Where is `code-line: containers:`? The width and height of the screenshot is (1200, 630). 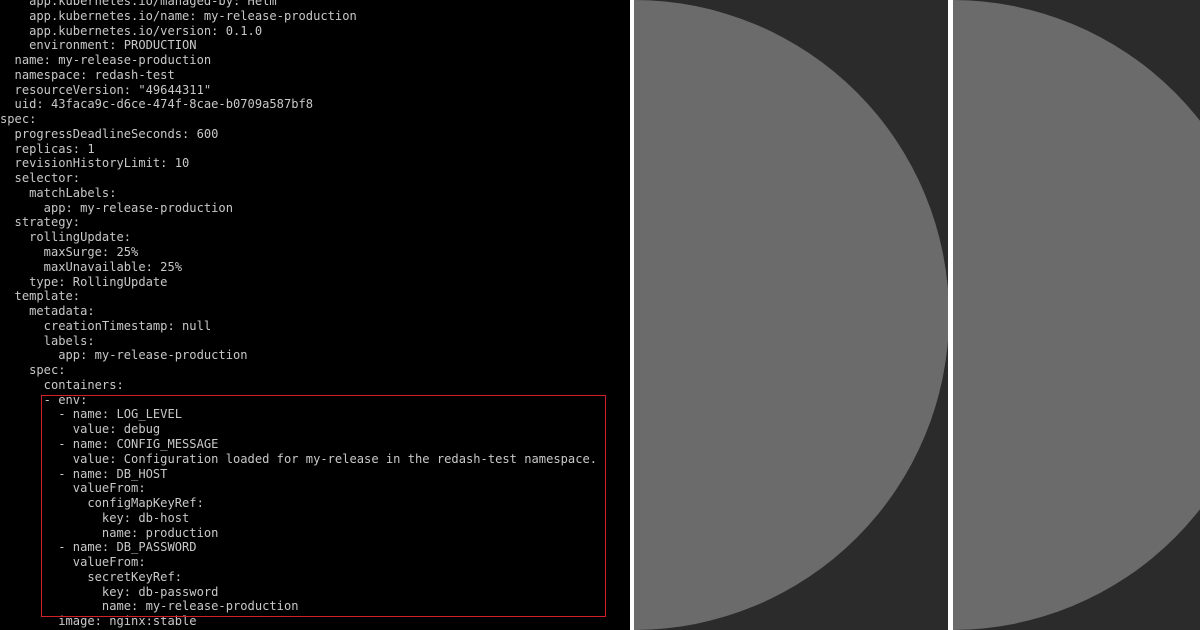
code-line: containers: is located at coordinates (62, 384).